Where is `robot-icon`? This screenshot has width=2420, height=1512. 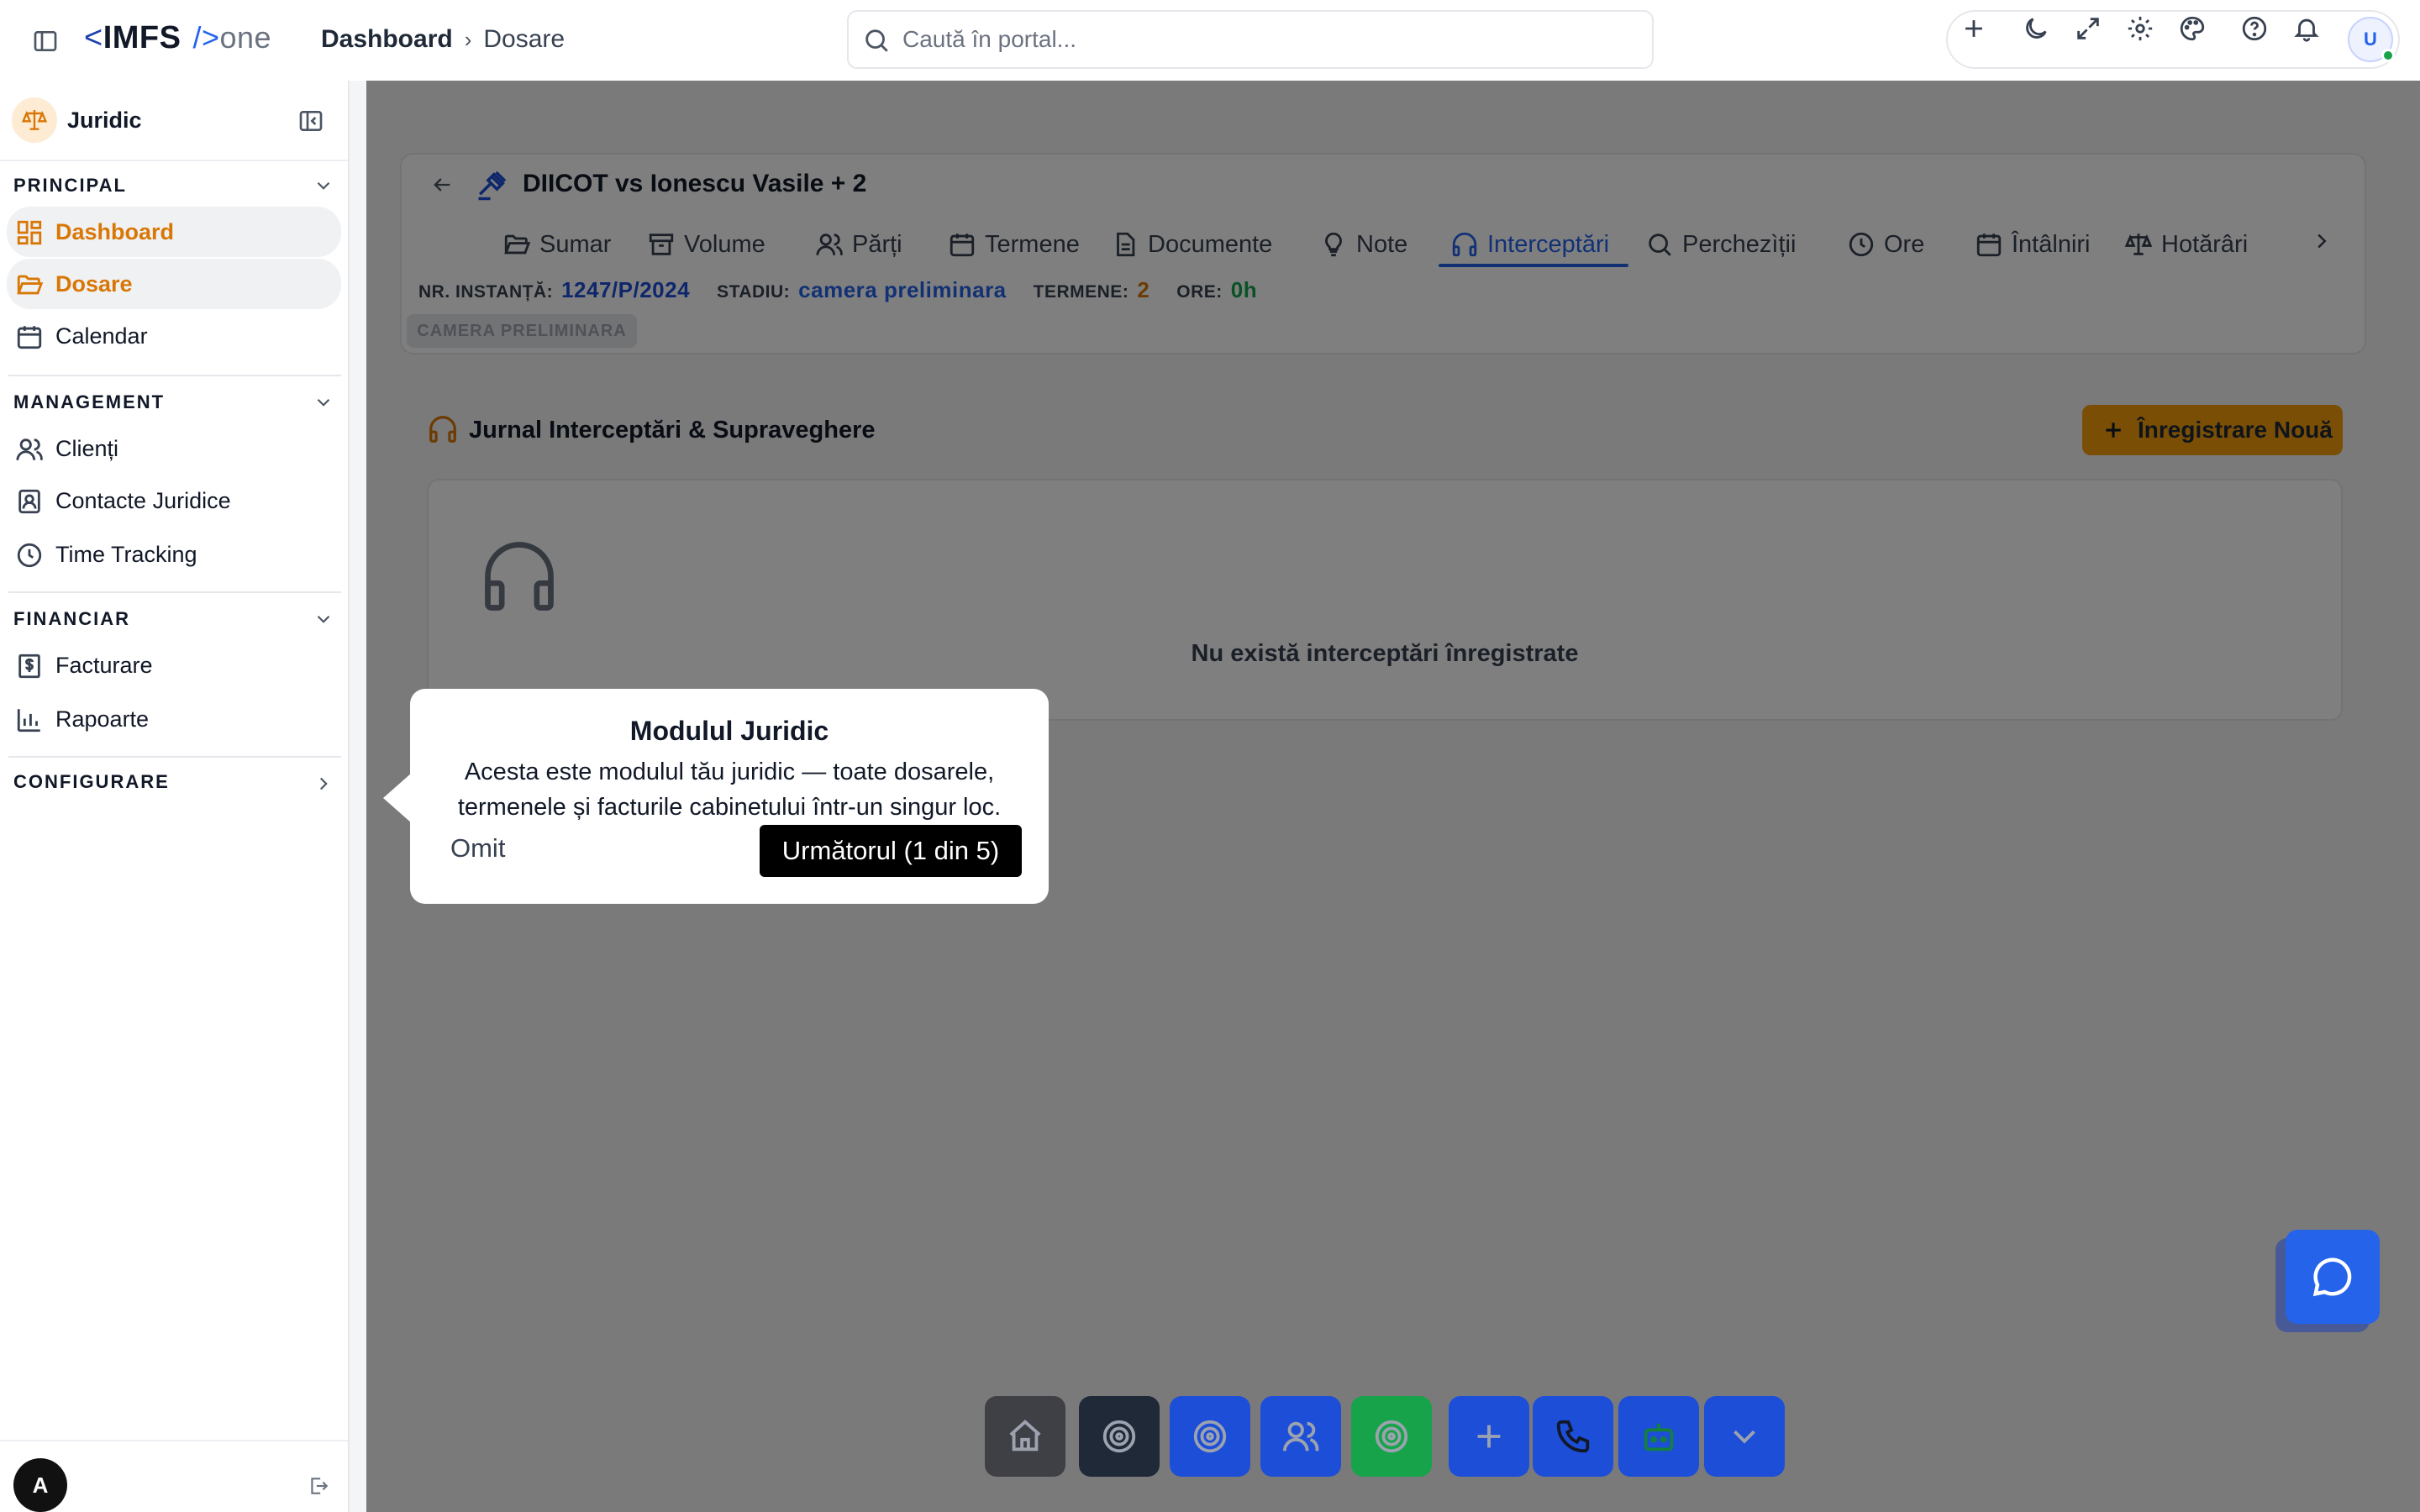
robot-icon is located at coordinates (1659, 1437).